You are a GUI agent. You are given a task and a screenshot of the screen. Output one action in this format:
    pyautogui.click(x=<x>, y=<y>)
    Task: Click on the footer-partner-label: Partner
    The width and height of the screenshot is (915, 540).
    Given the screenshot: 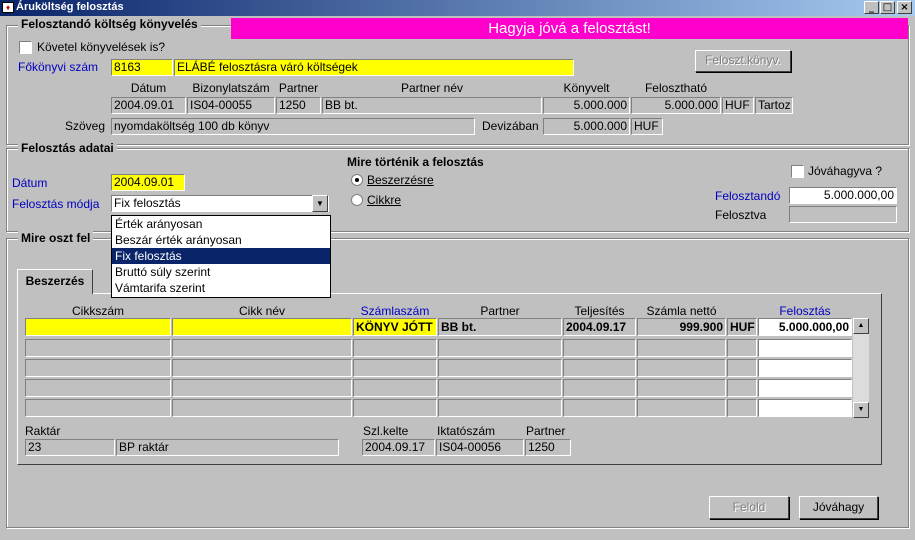 What is the action you would take?
    pyautogui.click(x=546, y=431)
    